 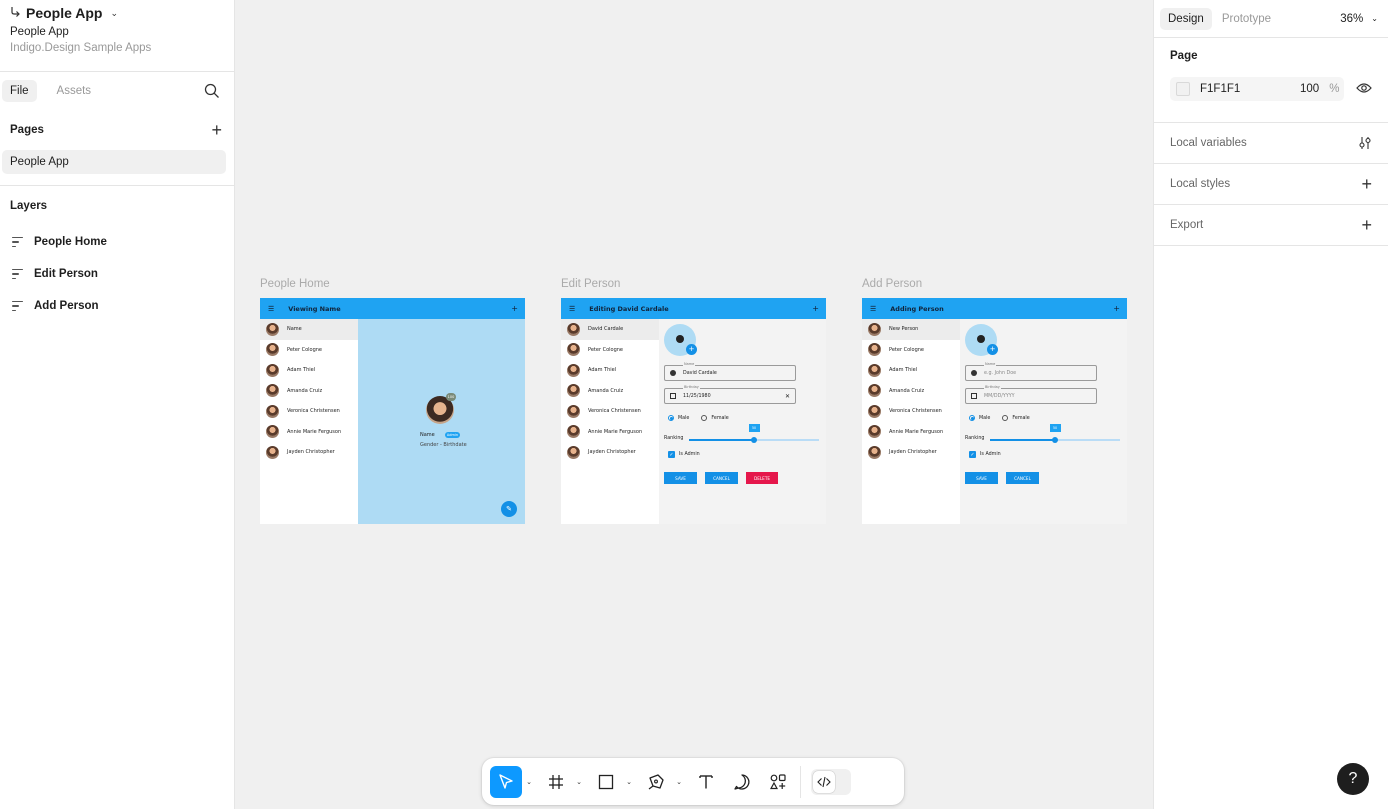 What do you see at coordinates (778, 782) in the screenshot?
I see `actions-icon` at bounding box center [778, 782].